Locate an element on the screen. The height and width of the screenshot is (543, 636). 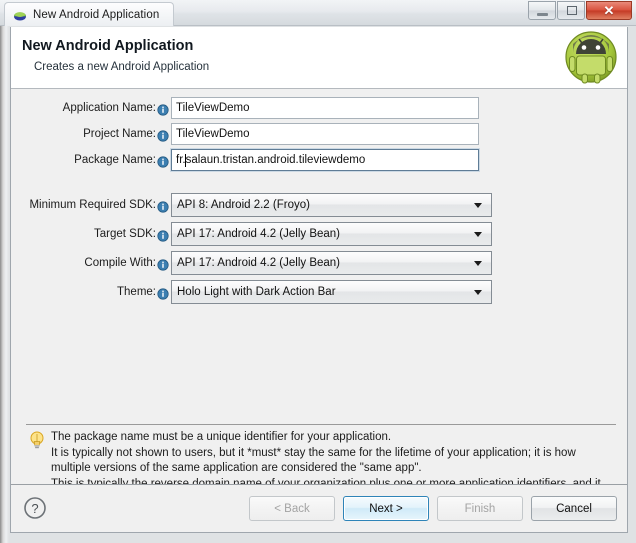
minimize-icon is located at coordinates (542, 14).